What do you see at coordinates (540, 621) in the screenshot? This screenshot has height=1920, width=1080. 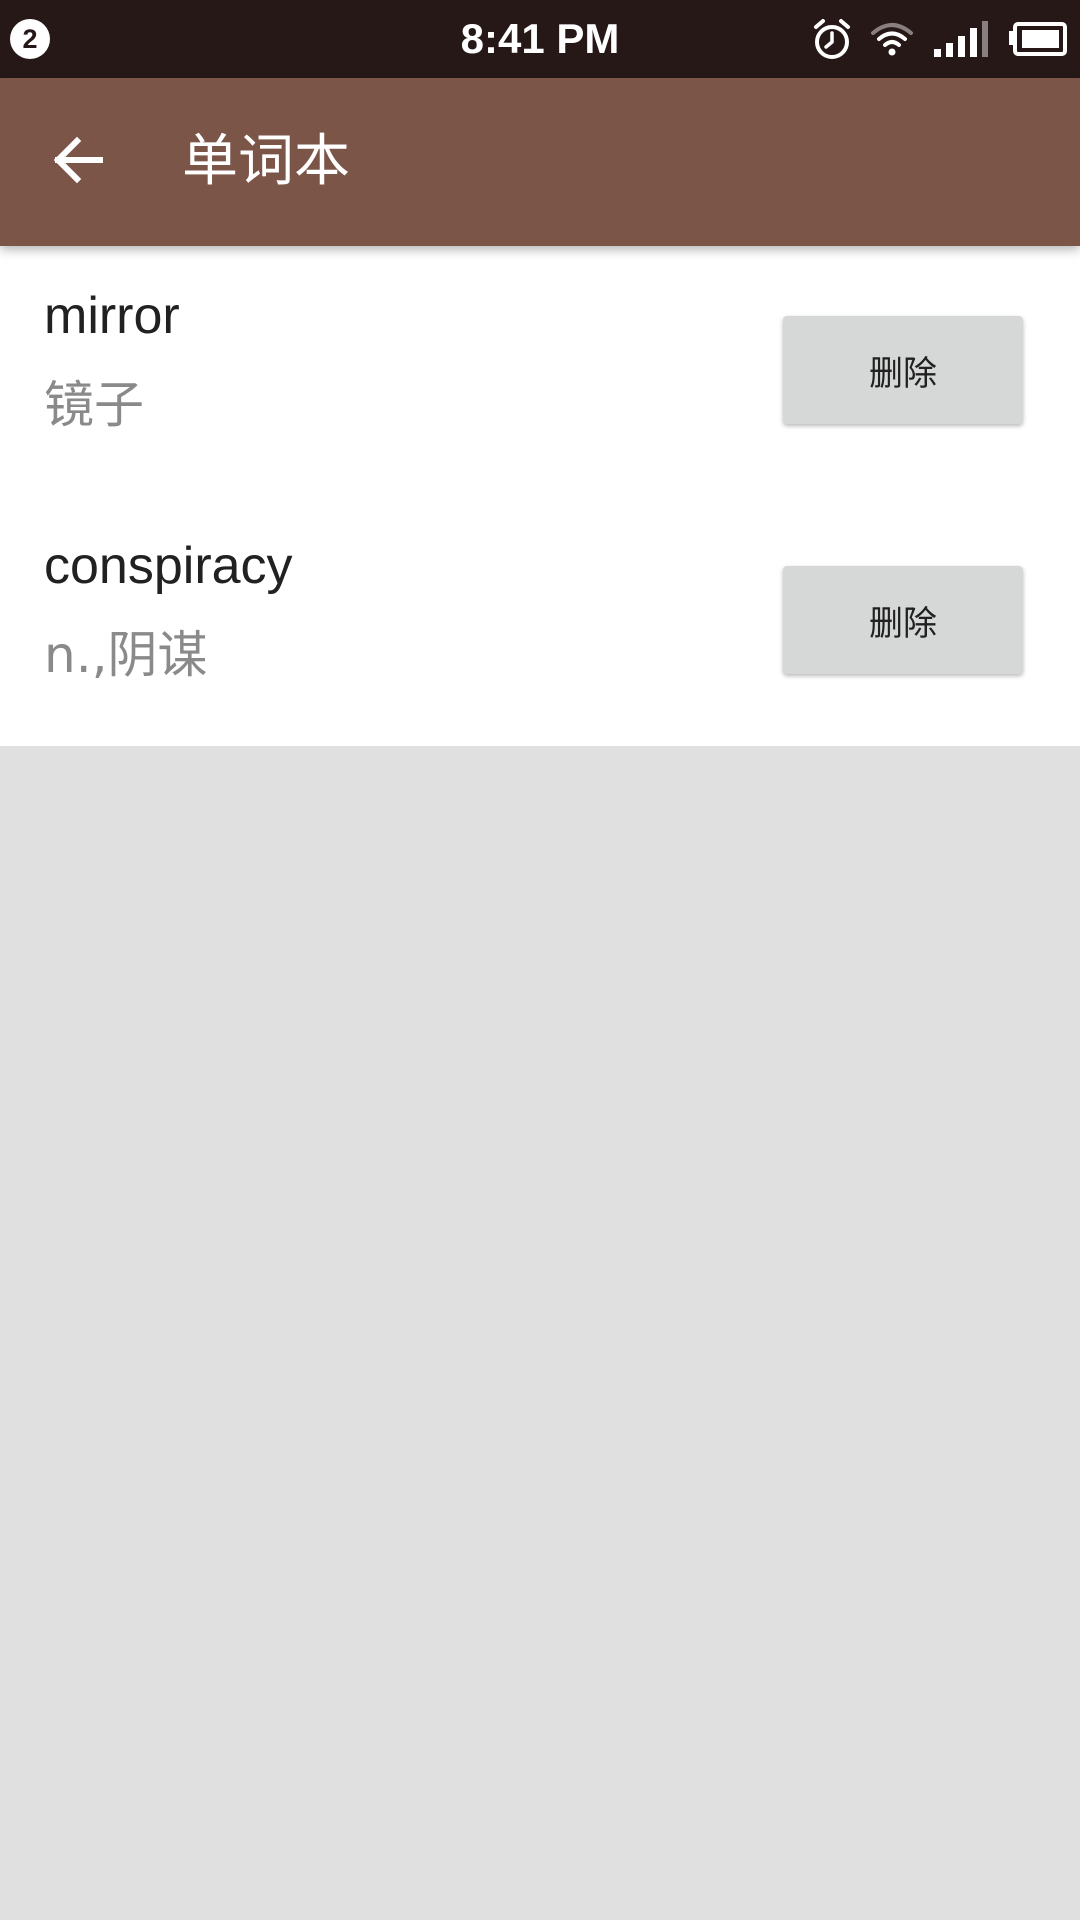 I see `list-item: conspiracy n.,阴谋 删除` at bounding box center [540, 621].